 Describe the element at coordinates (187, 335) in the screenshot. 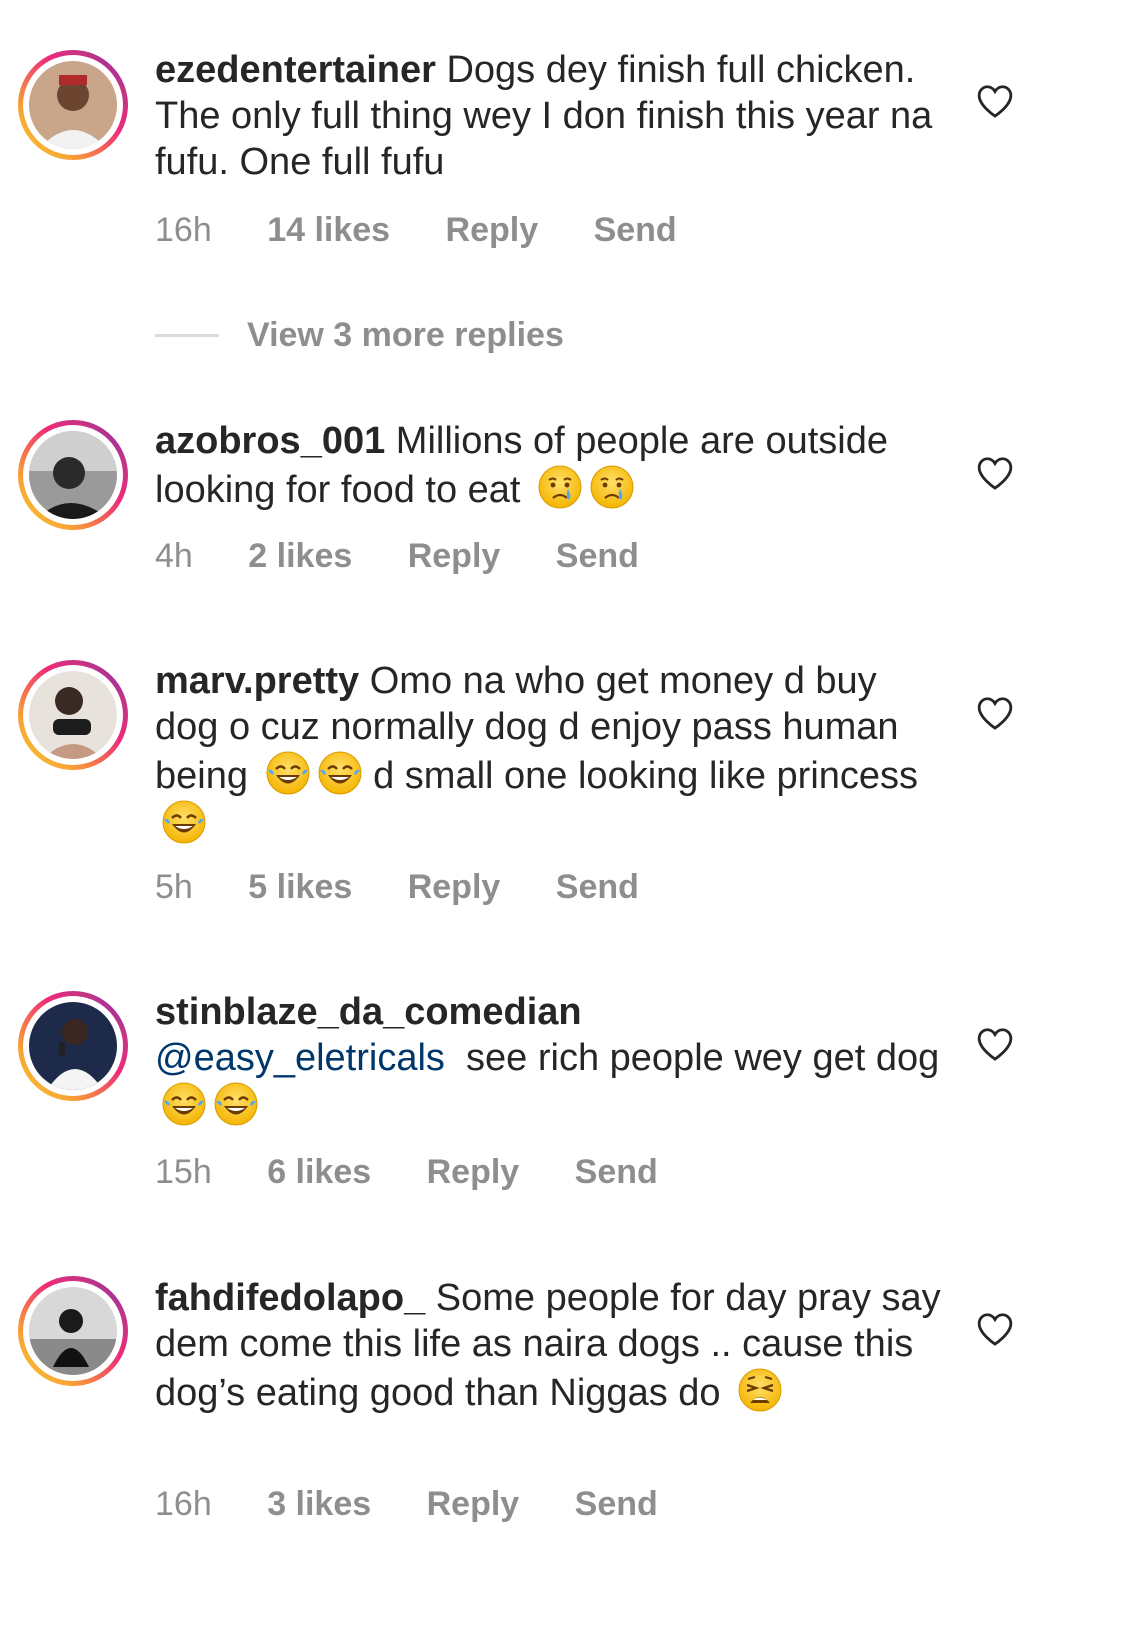

I see `replies-divider` at that location.